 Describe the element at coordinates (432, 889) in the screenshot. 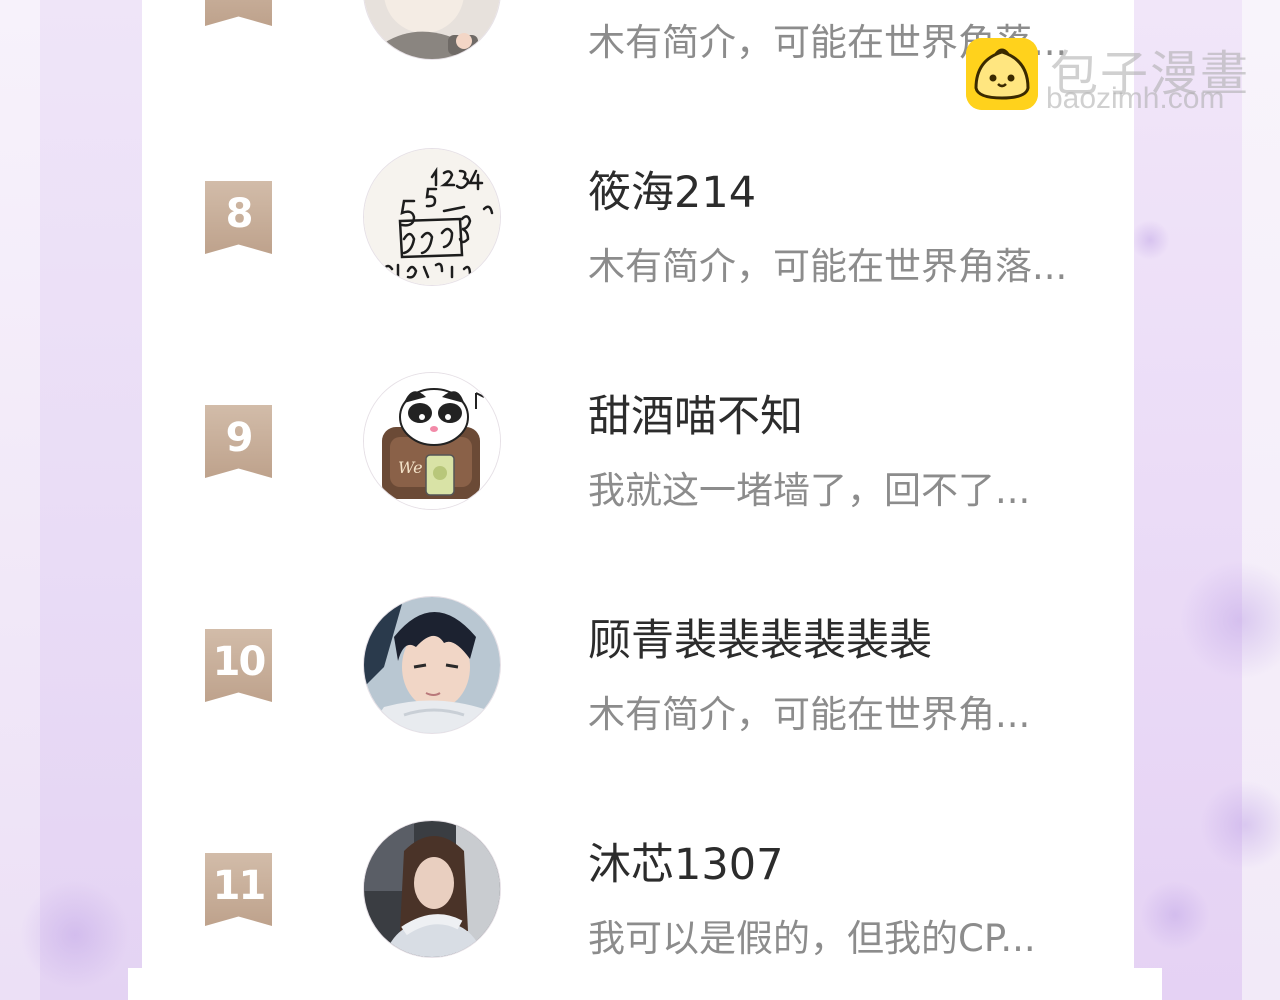

I see `girl-photo-avatar` at that location.